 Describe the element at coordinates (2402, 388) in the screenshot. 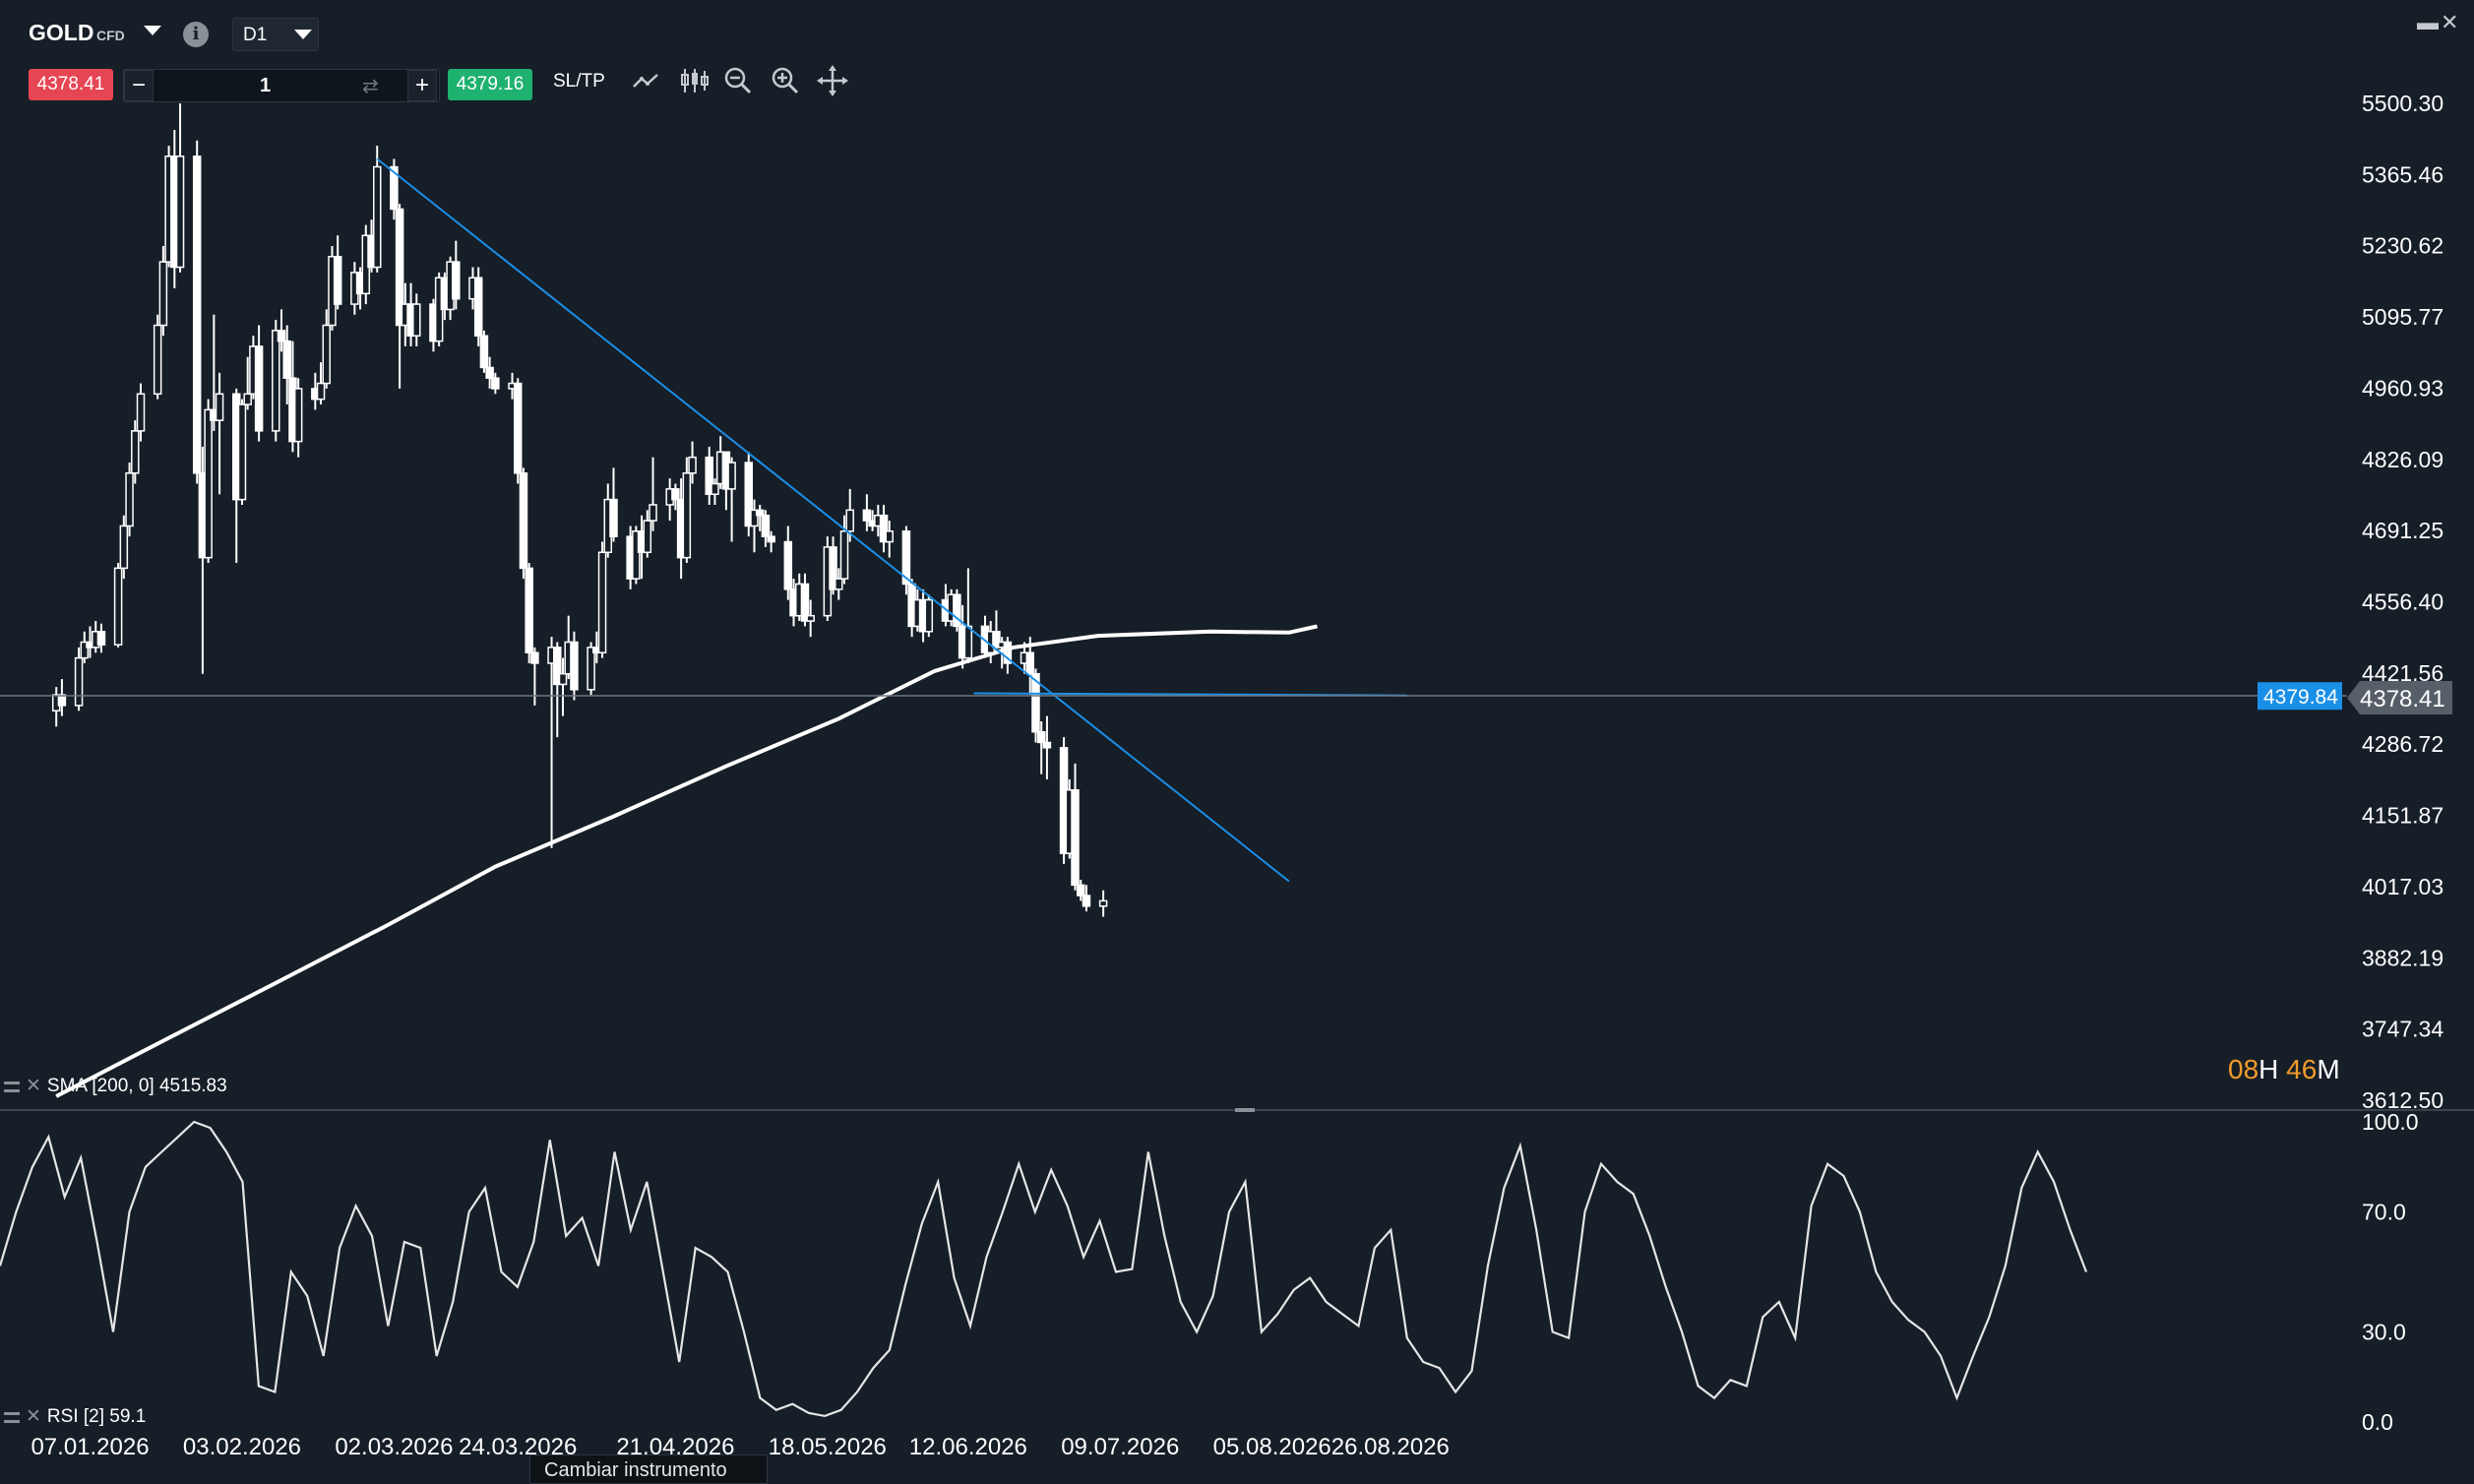

I see `price-tick-label: 4960.93` at that location.